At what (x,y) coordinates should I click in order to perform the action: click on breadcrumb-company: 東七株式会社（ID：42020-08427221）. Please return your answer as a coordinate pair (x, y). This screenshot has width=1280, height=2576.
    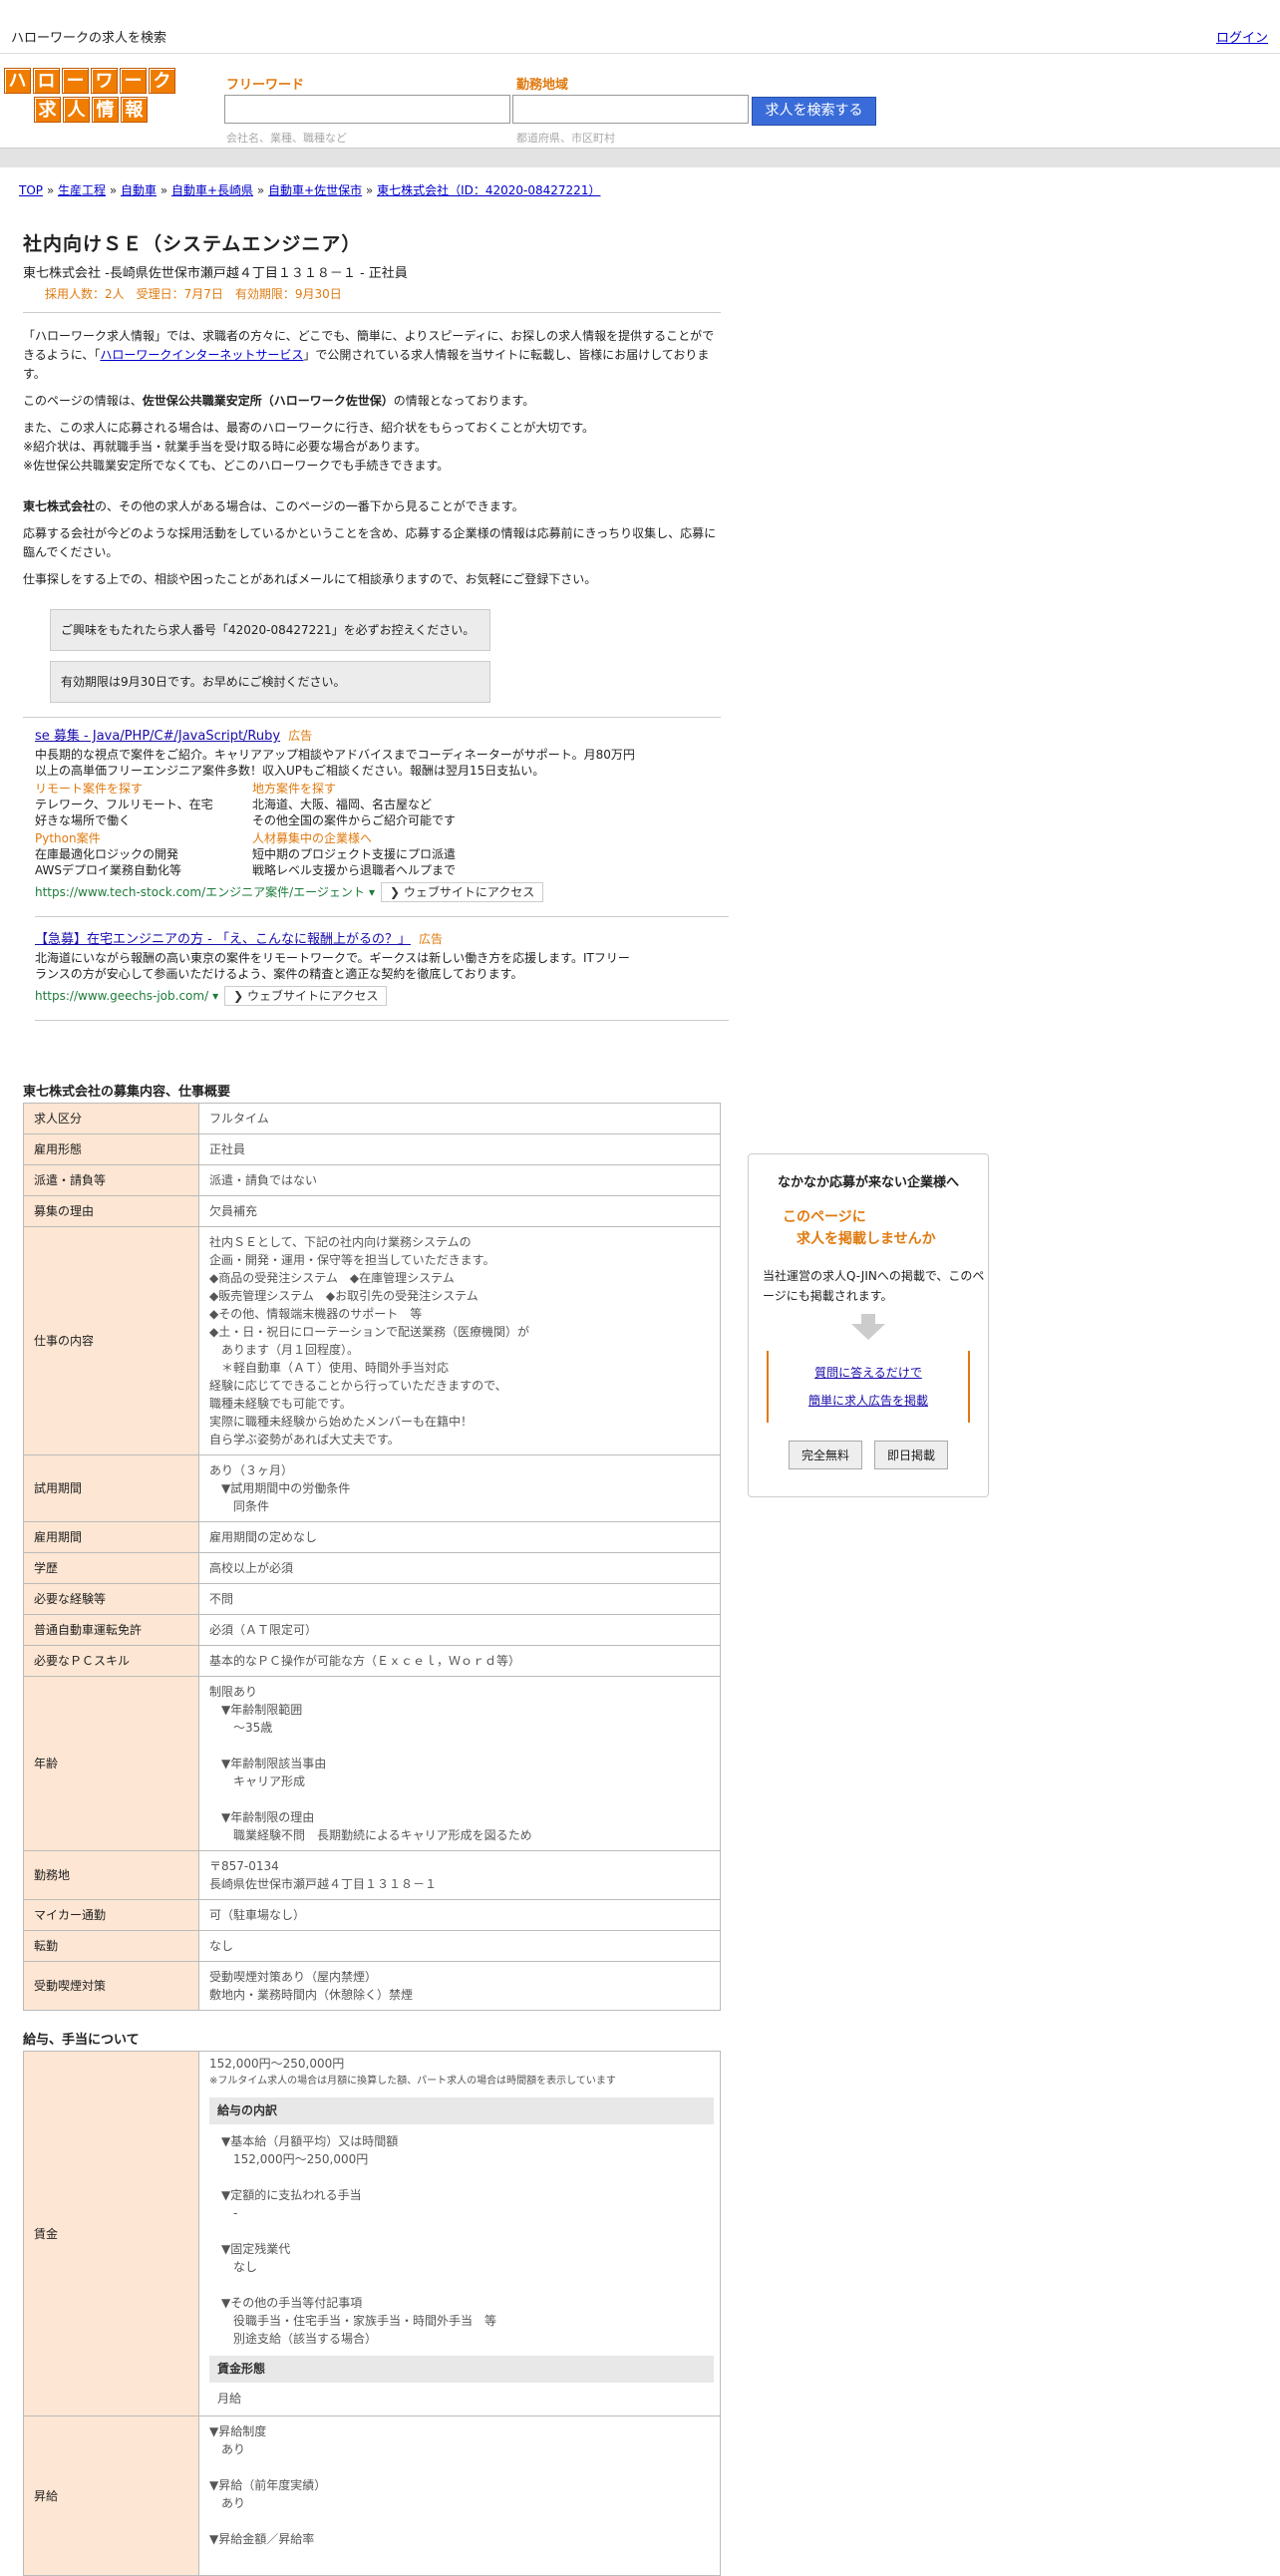
    Looking at the image, I should click on (488, 190).